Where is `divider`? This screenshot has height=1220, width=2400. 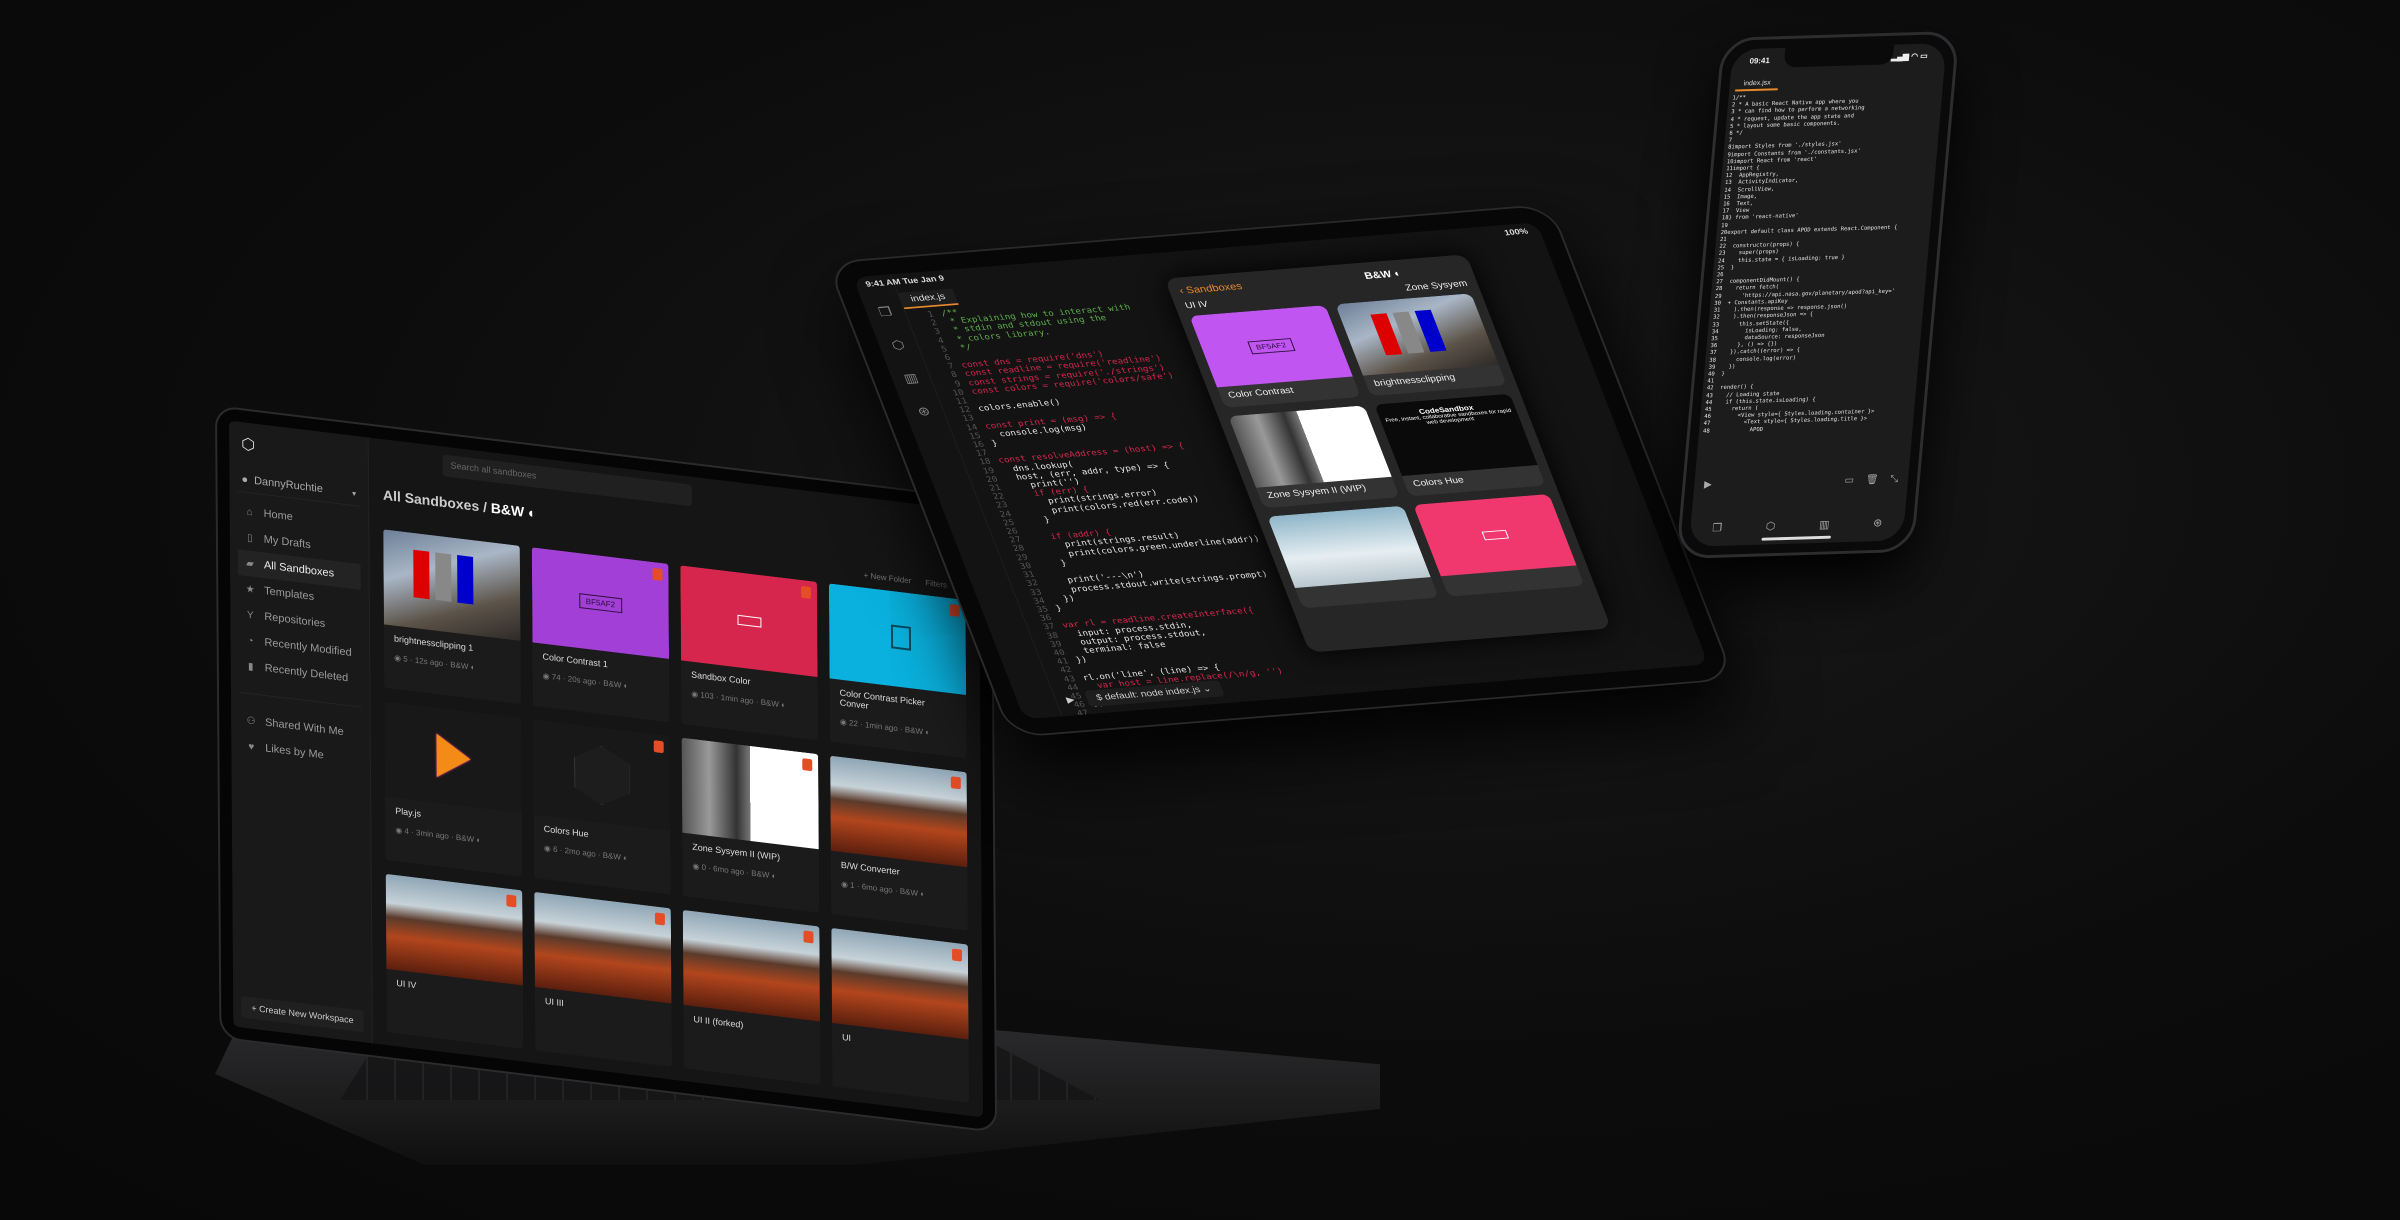 divider is located at coordinates (300, 699).